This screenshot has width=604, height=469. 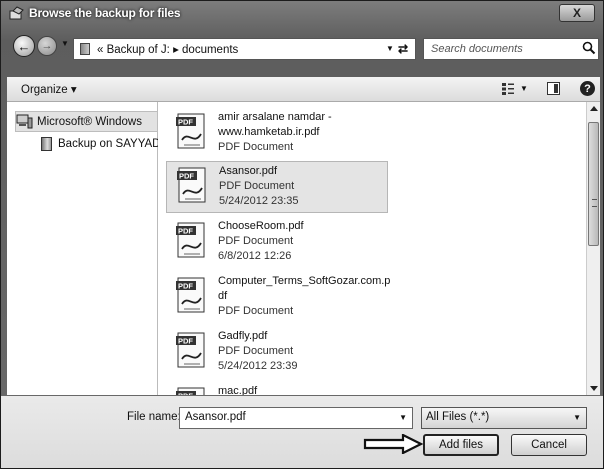 I want to click on sidebar-item-label: Backup on SAYYAD, so click(x=109, y=144).